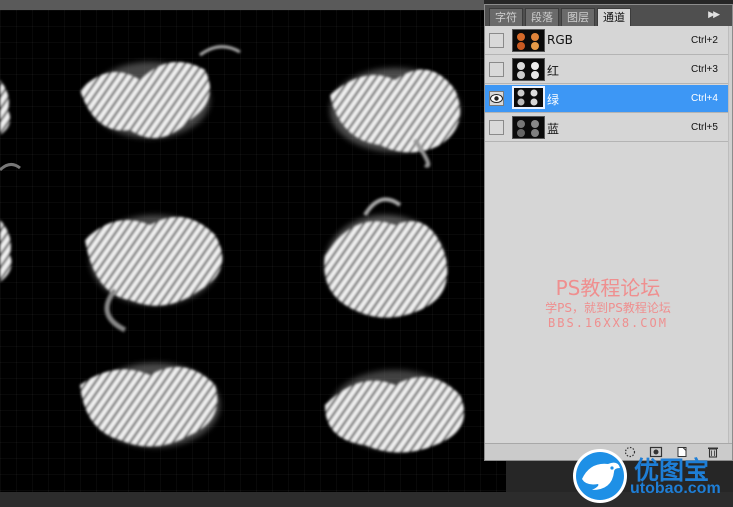 This screenshot has height=507, width=733. I want to click on watermark-title: PS教程论坛, so click(608, 288).